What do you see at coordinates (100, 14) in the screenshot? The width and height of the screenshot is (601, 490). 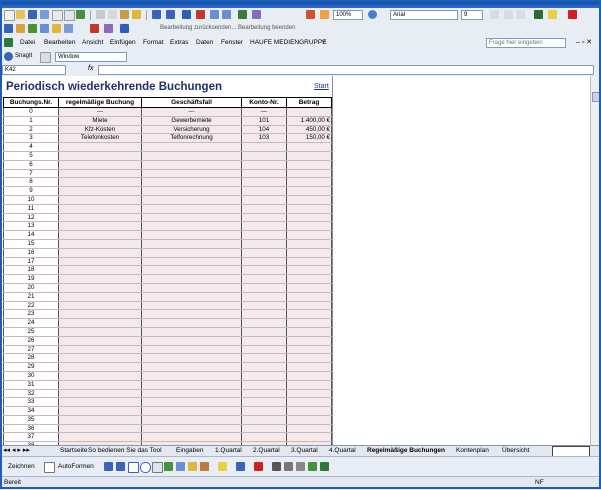 I see `cut-icon` at bounding box center [100, 14].